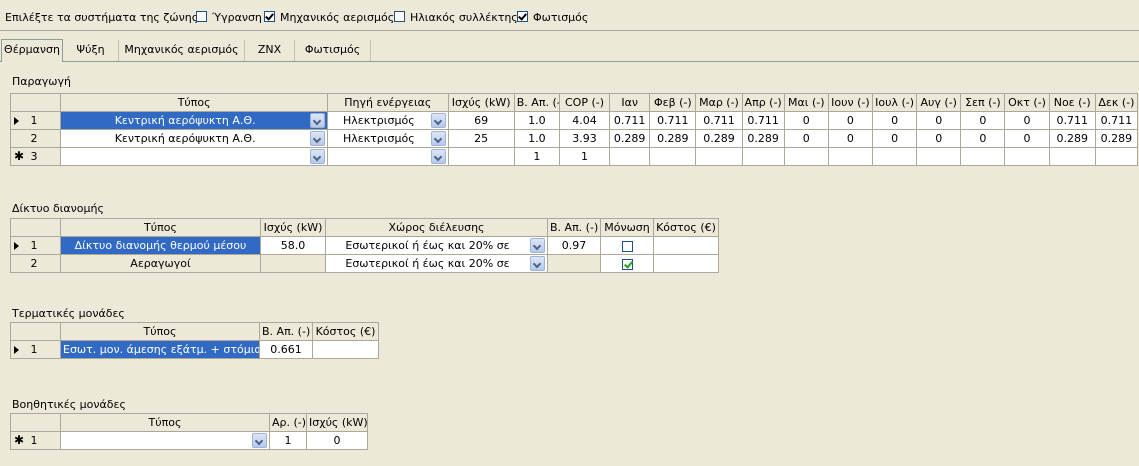 The width and height of the screenshot is (1139, 466). What do you see at coordinates (35, 138) in the screenshot?
I see `row-header: 2` at bounding box center [35, 138].